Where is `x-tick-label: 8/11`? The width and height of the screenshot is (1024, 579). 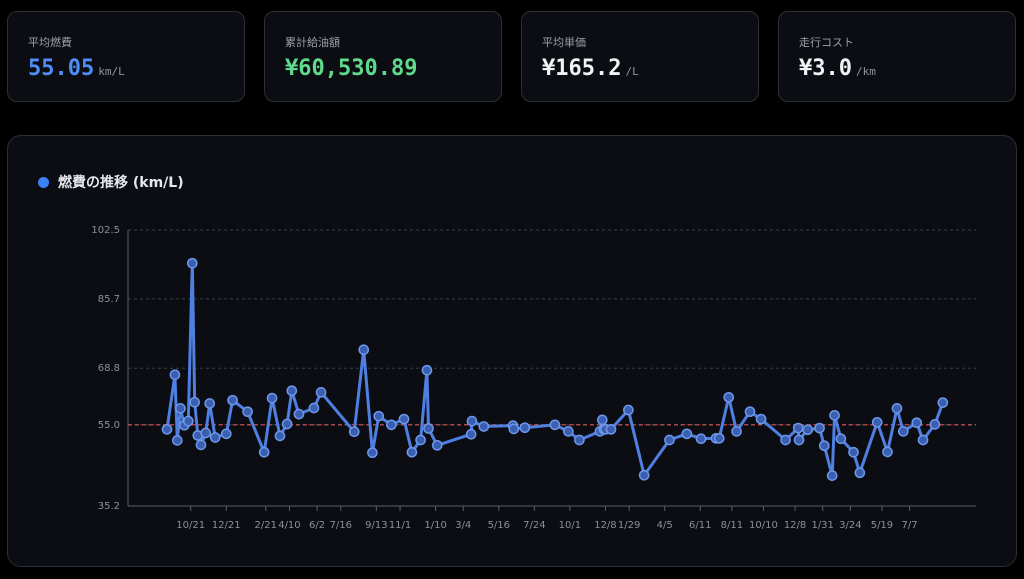 x-tick-label: 8/11 is located at coordinates (732, 525).